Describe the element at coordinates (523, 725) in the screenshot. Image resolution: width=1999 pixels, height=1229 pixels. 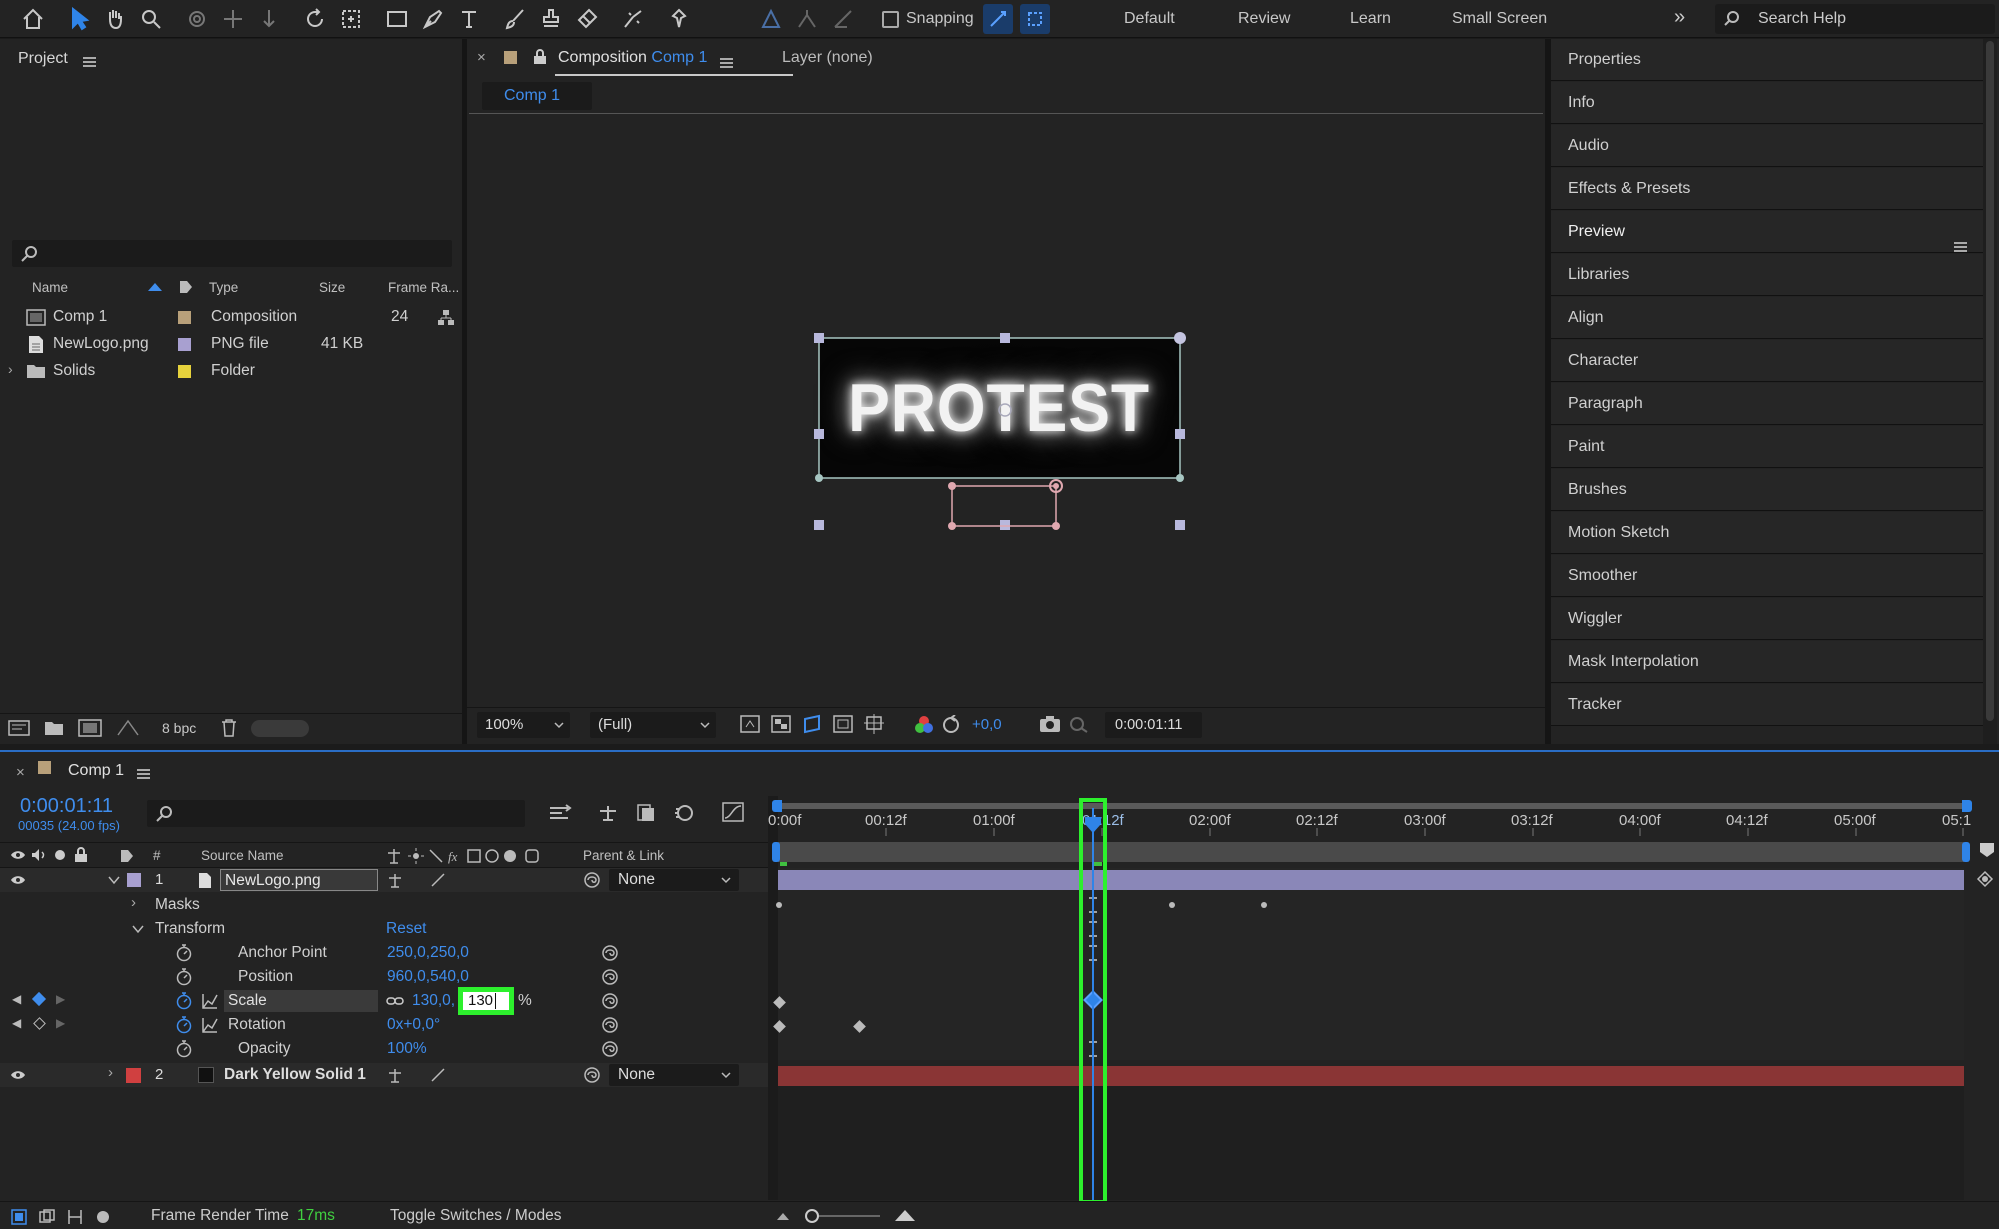
I see `magnification-dropdown: 100%` at that location.